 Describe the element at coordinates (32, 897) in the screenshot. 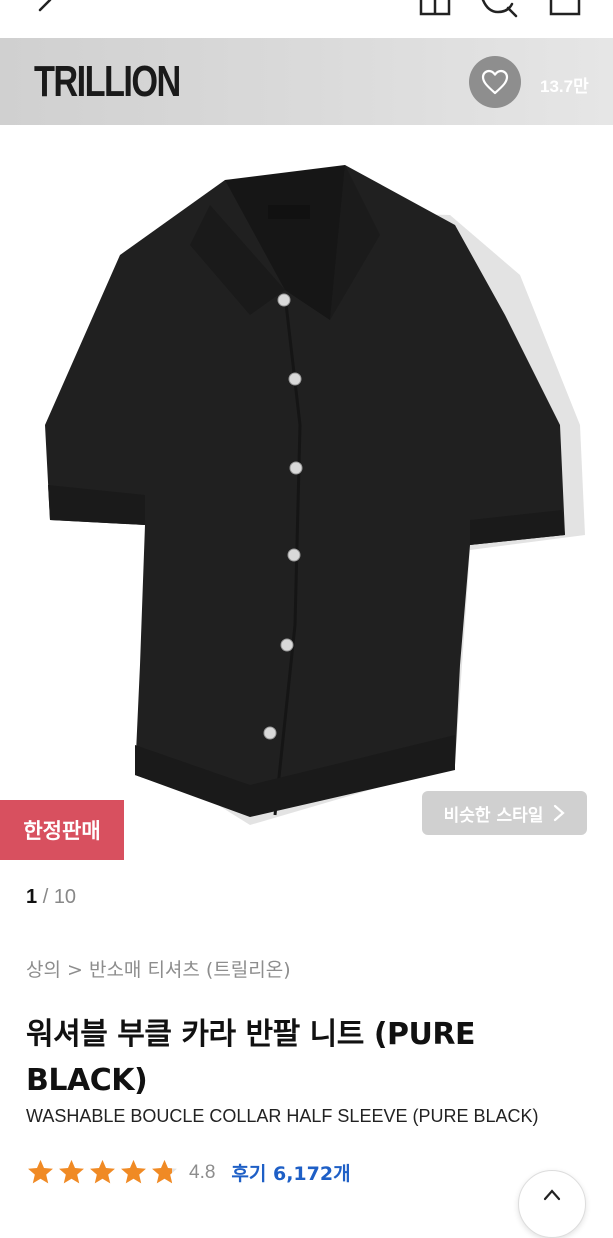

I see `image-counter-current: 1` at that location.